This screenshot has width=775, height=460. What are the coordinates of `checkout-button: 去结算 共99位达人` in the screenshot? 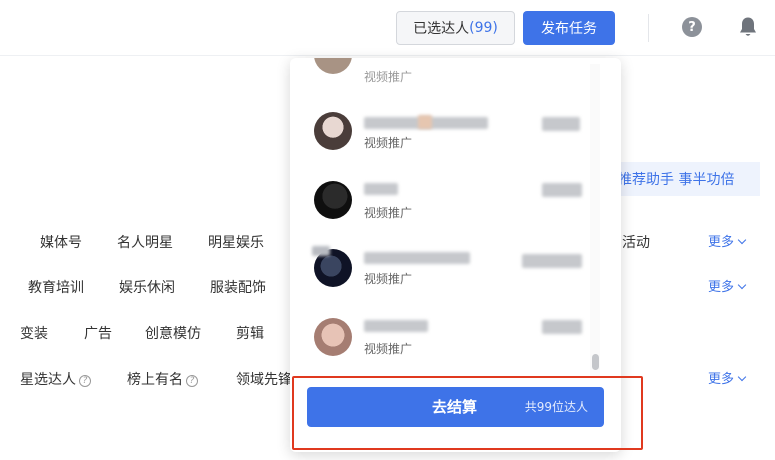 It's located at (455, 407).